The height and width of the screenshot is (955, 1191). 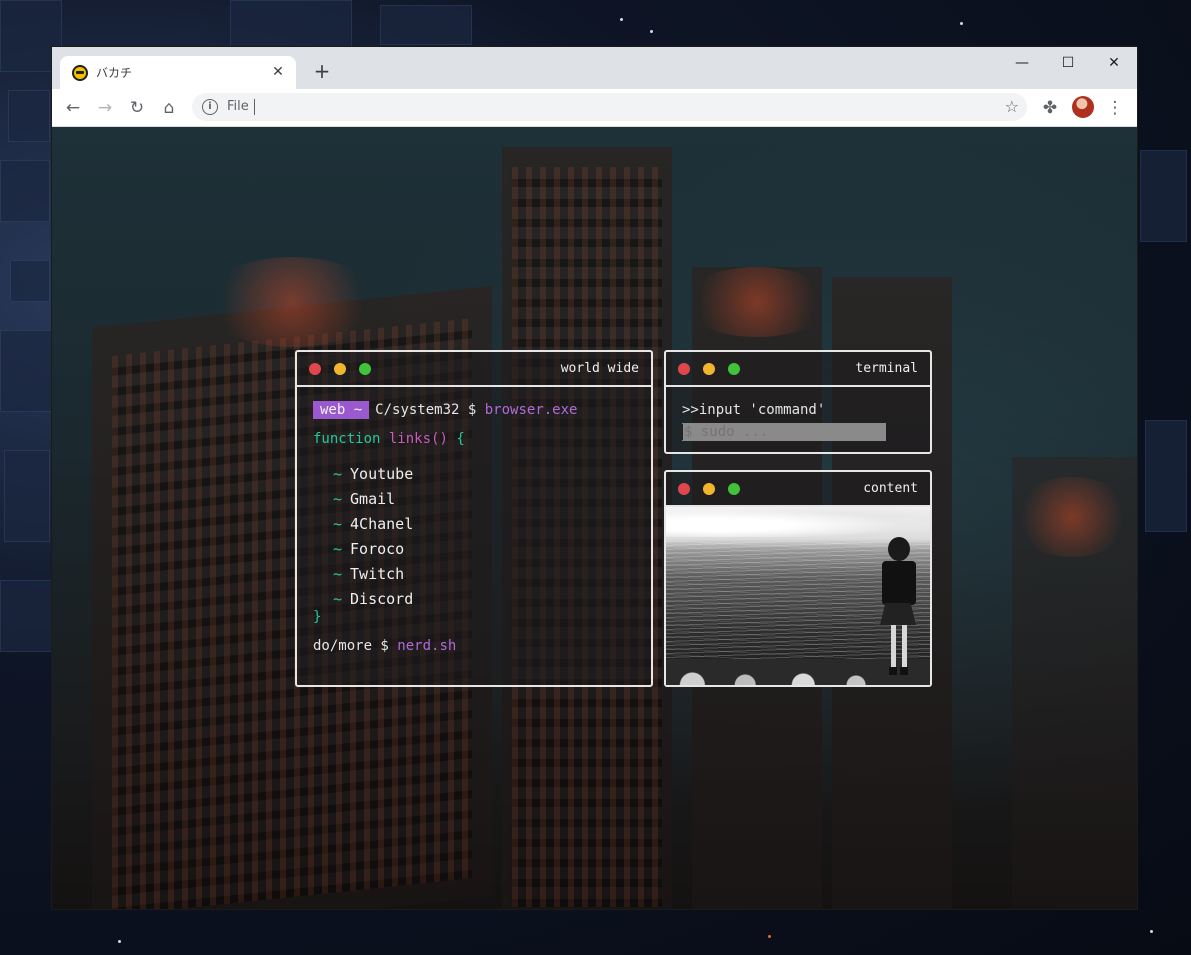 I want to click on link-twitch: Twitch, so click(x=377, y=574).